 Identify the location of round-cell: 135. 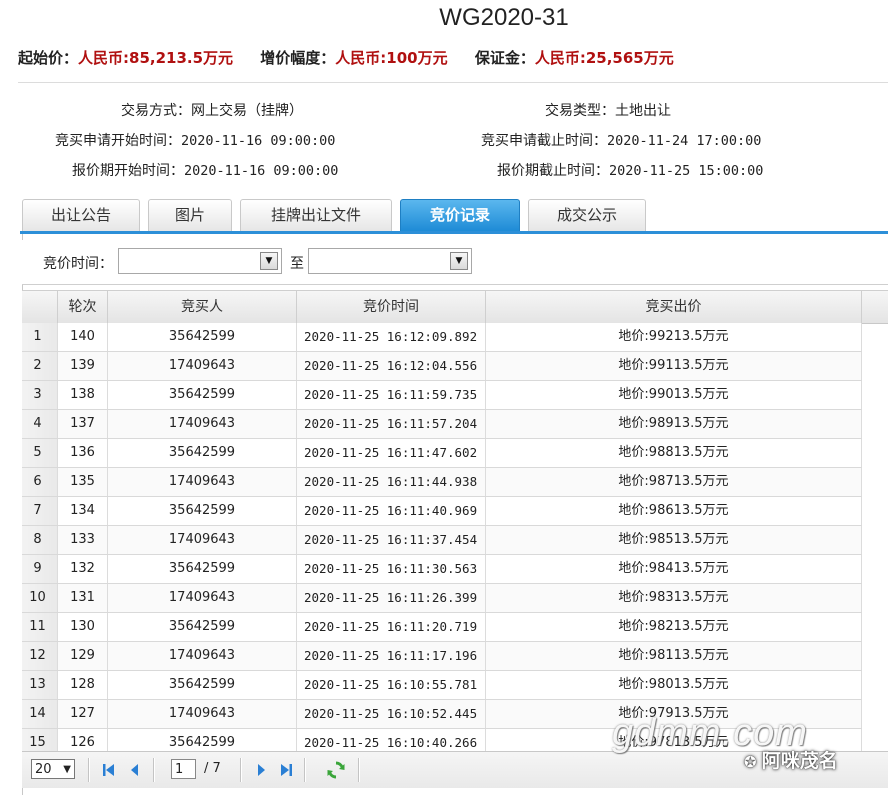
(83, 482).